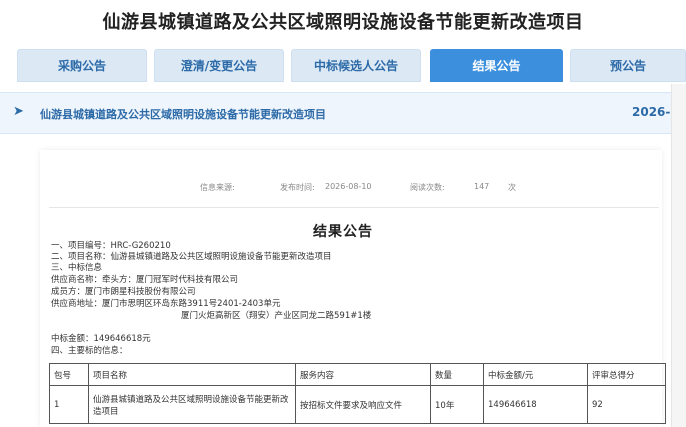  I want to click on header-quantity: 数量, so click(457, 374).